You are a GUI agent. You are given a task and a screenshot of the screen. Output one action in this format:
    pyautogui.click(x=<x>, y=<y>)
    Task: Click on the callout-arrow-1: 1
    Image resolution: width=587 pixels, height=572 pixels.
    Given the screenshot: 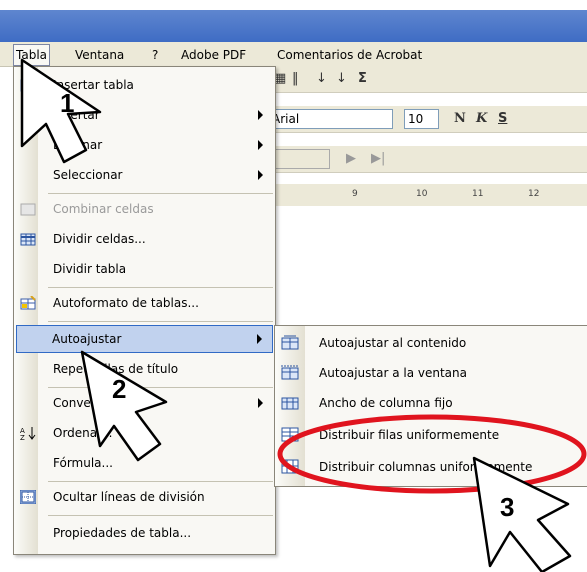 What is the action you would take?
    pyautogui.click(x=61, y=111)
    